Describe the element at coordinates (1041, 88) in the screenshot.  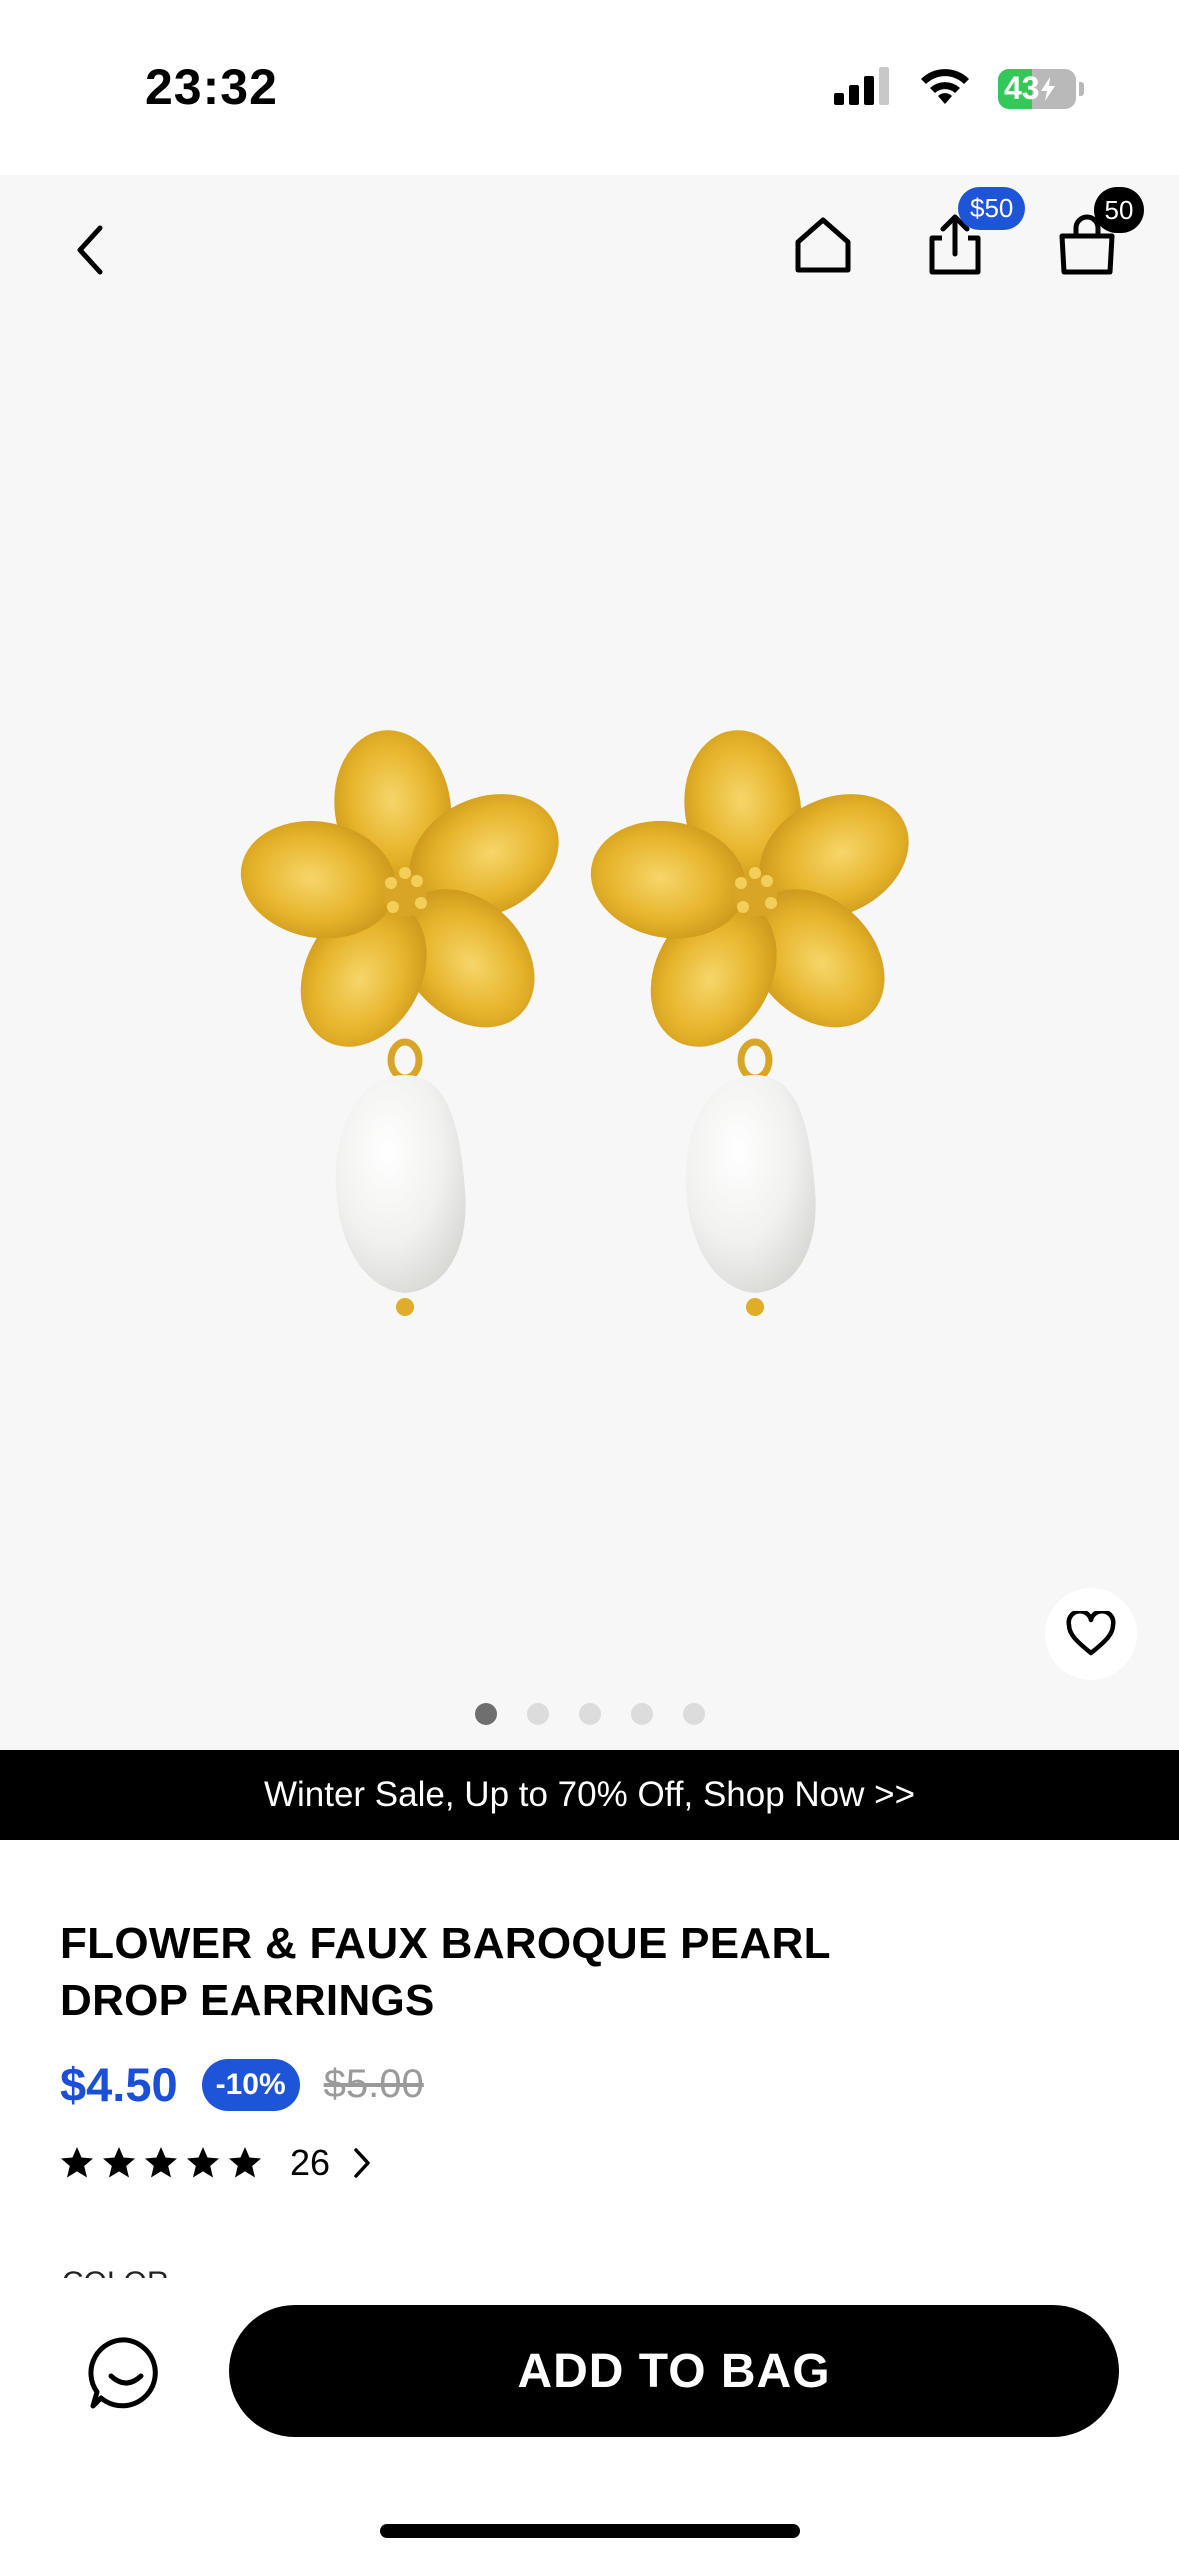
I see `battery-icon: 43` at that location.